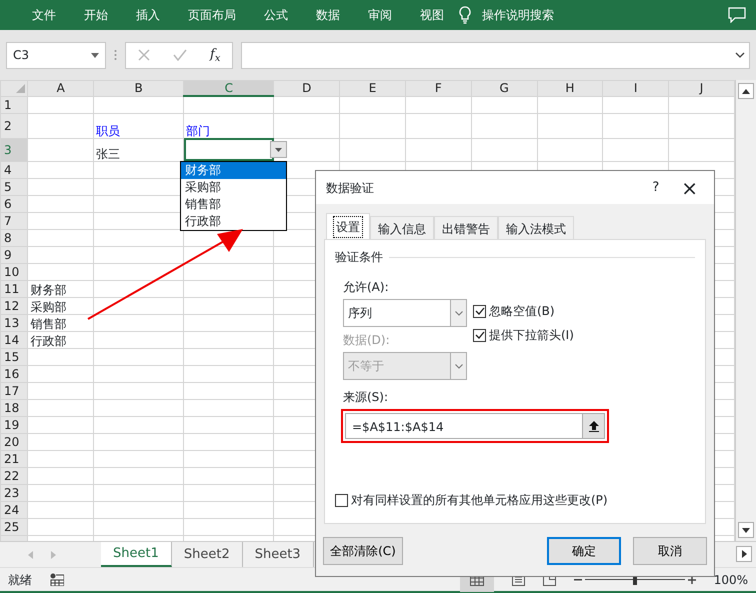 The image size is (756, 593). What do you see at coordinates (656, 188) in the screenshot?
I see `help-button: ?` at bounding box center [656, 188].